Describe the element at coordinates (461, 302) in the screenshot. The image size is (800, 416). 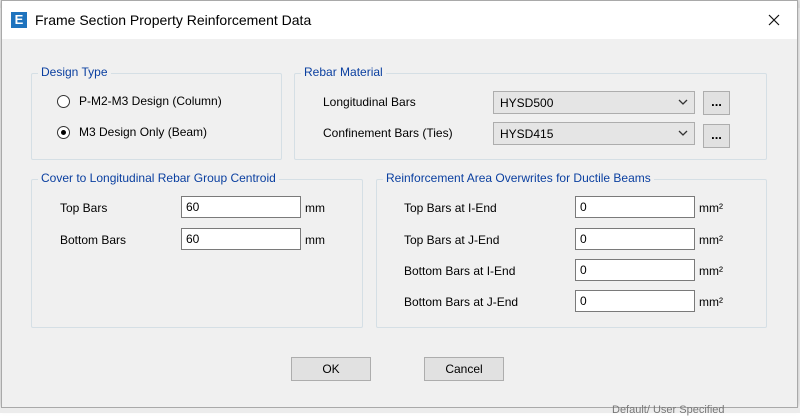
I see `bottom-j-end-label: Bottom Bars at J-End` at that location.